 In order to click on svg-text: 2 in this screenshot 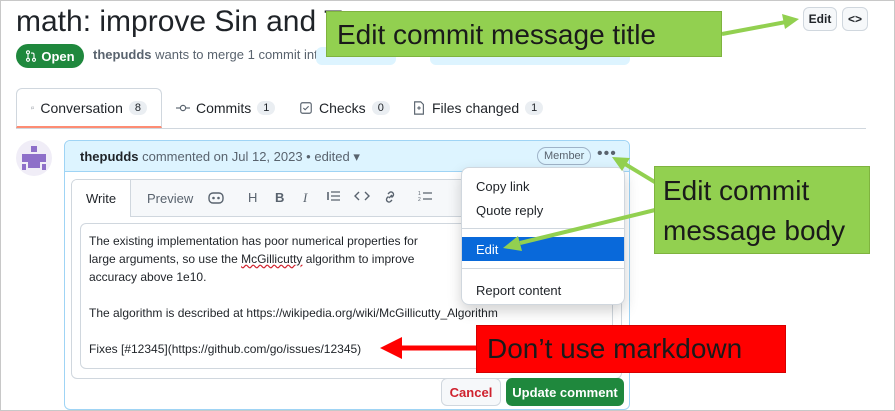, I will do `click(419, 199)`.